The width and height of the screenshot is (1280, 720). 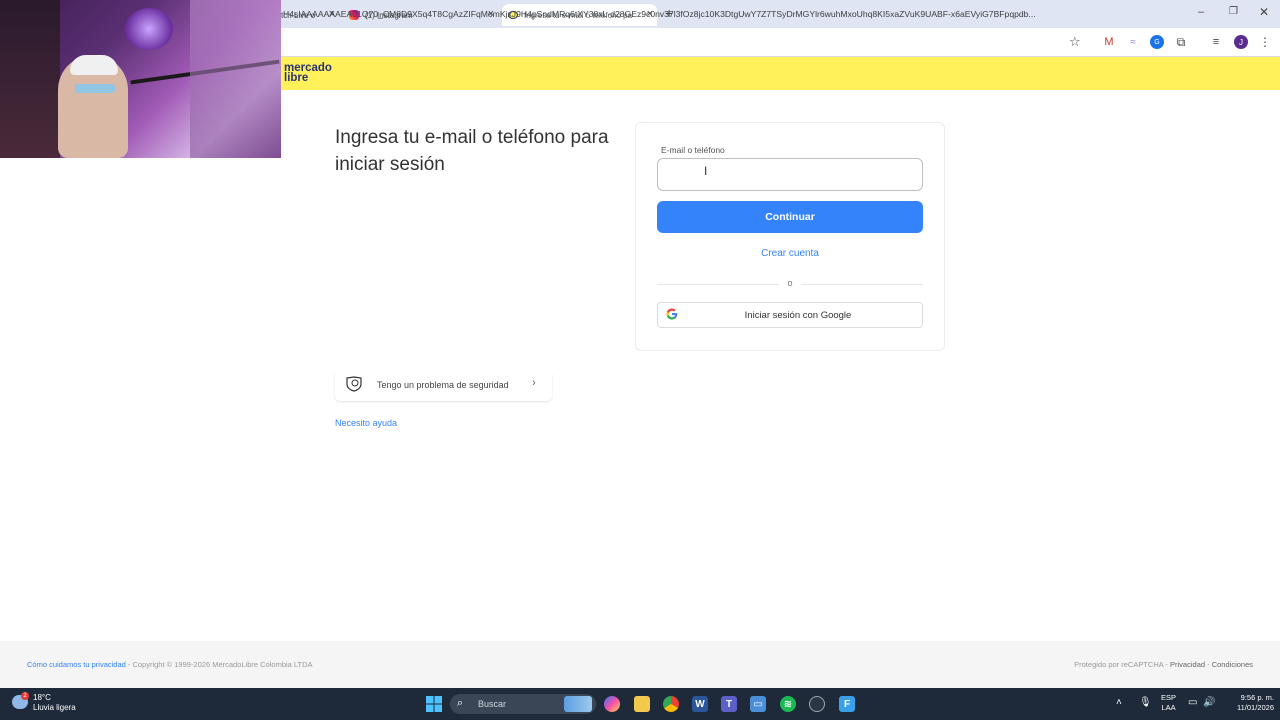 I want to click on restore-icon: ❐, so click(x=1233, y=11).